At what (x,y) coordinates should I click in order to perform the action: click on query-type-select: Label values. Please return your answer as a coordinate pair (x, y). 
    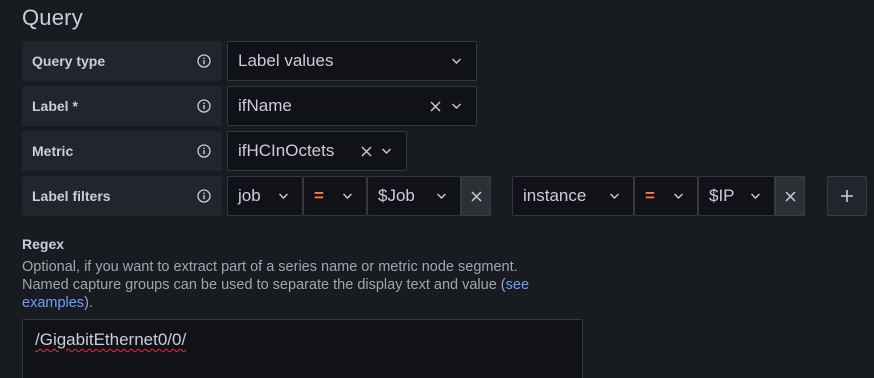
    Looking at the image, I should click on (352, 61).